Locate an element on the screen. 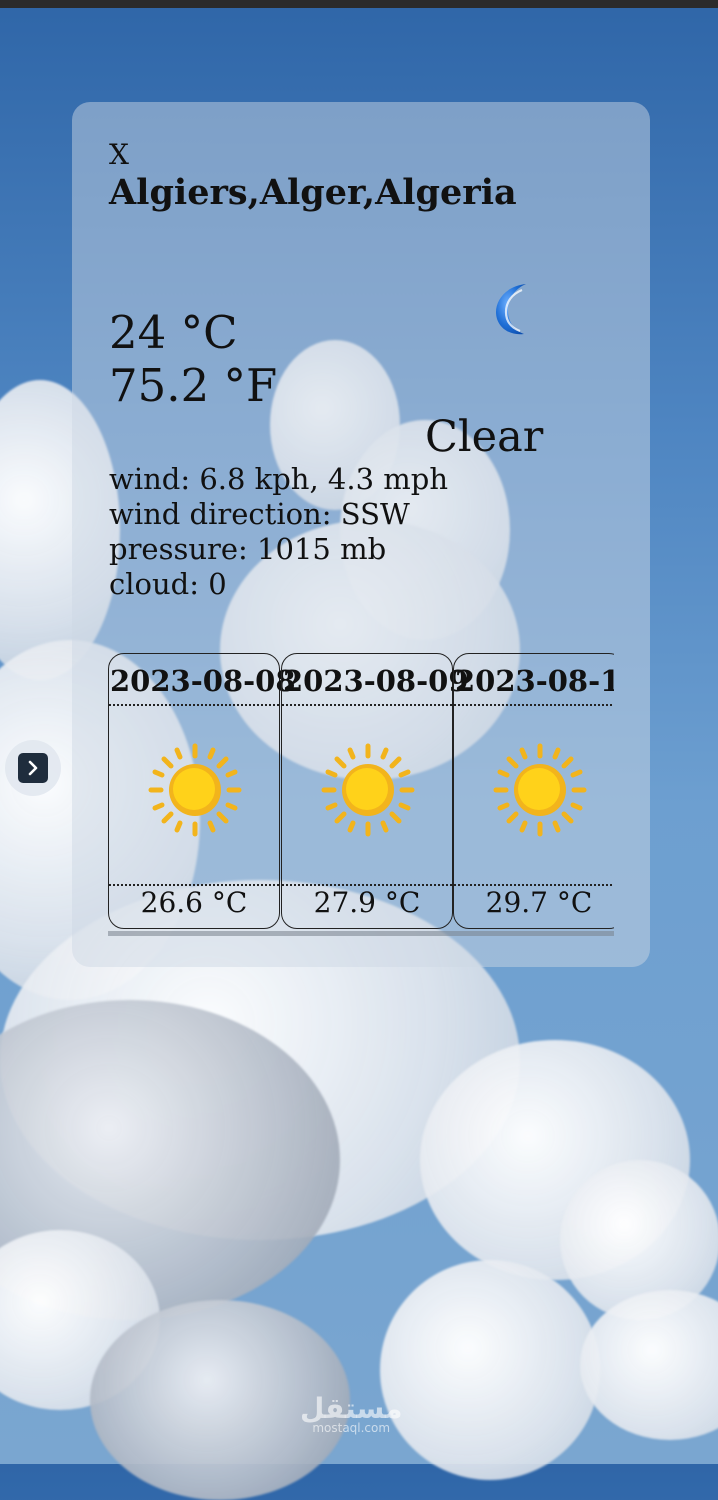 The height and width of the screenshot is (1500, 718). forecast-date: 2023-08-10 is located at coordinates (534, 681).